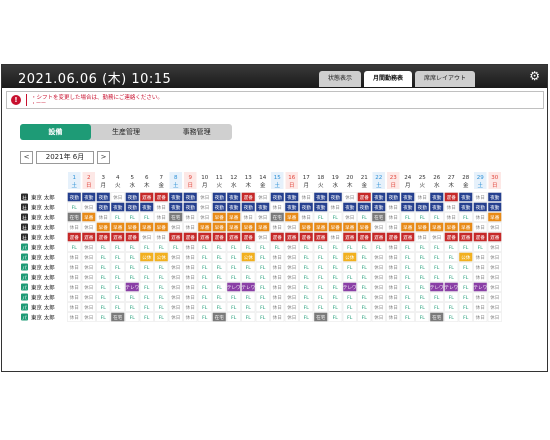  What do you see at coordinates (263, 185) in the screenshot?
I see `day-weekday-14: 金` at bounding box center [263, 185].